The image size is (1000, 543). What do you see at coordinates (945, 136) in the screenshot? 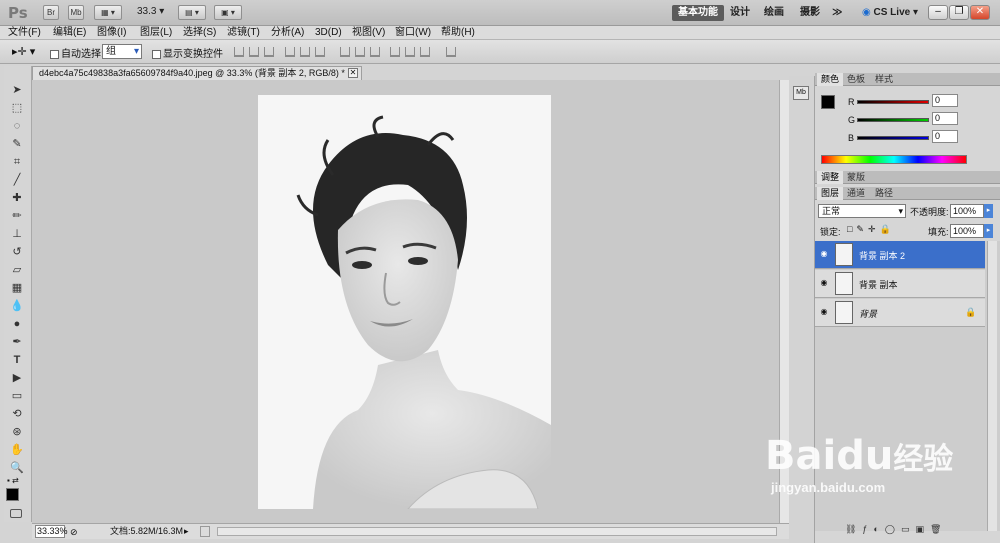
I see `blue-value-field: 0` at bounding box center [945, 136].